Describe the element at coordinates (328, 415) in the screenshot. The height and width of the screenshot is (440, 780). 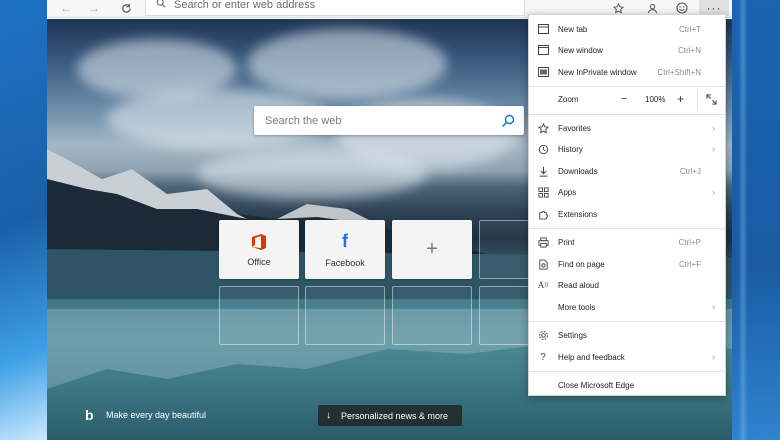
I see `arrow-down-icon: ↓` at that location.